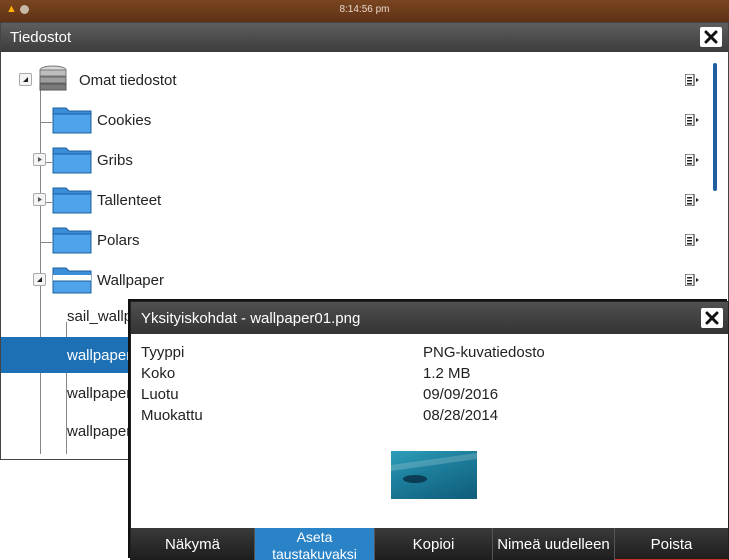 The image size is (729, 560). What do you see at coordinates (356, 240) in the screenshot?
I see `tree-row-folder: Polars` at bounding box center [356, 240].